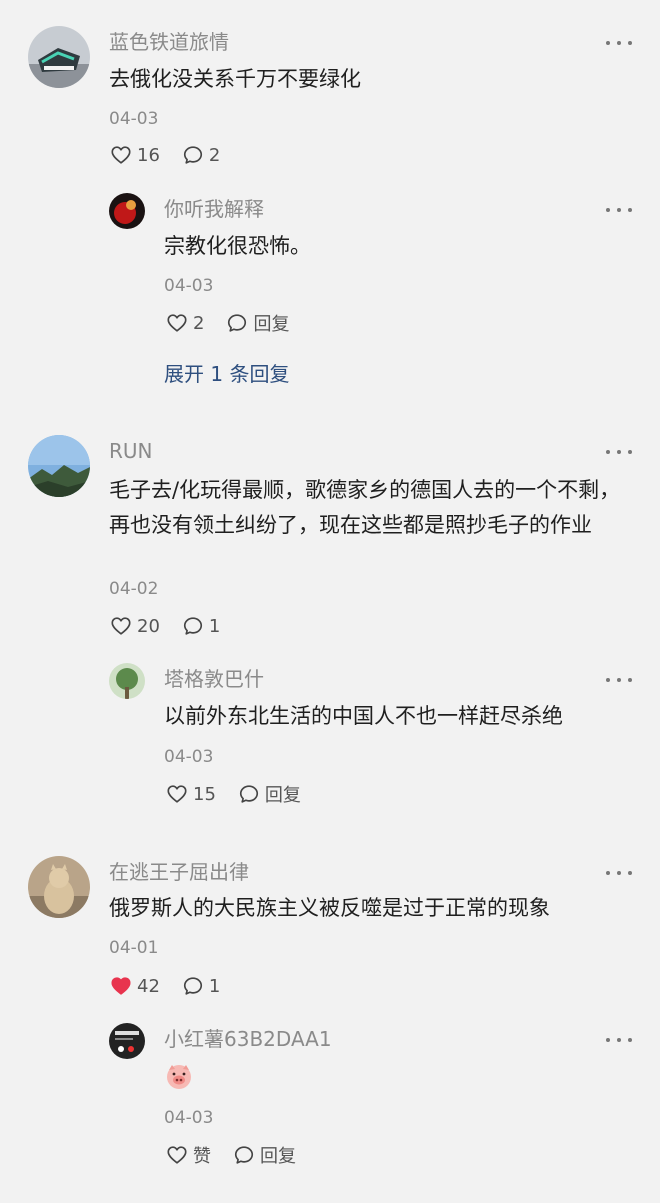  Describe the element at coordinates (131, 451) in the screenshot. I see `username: RUN` at that location.